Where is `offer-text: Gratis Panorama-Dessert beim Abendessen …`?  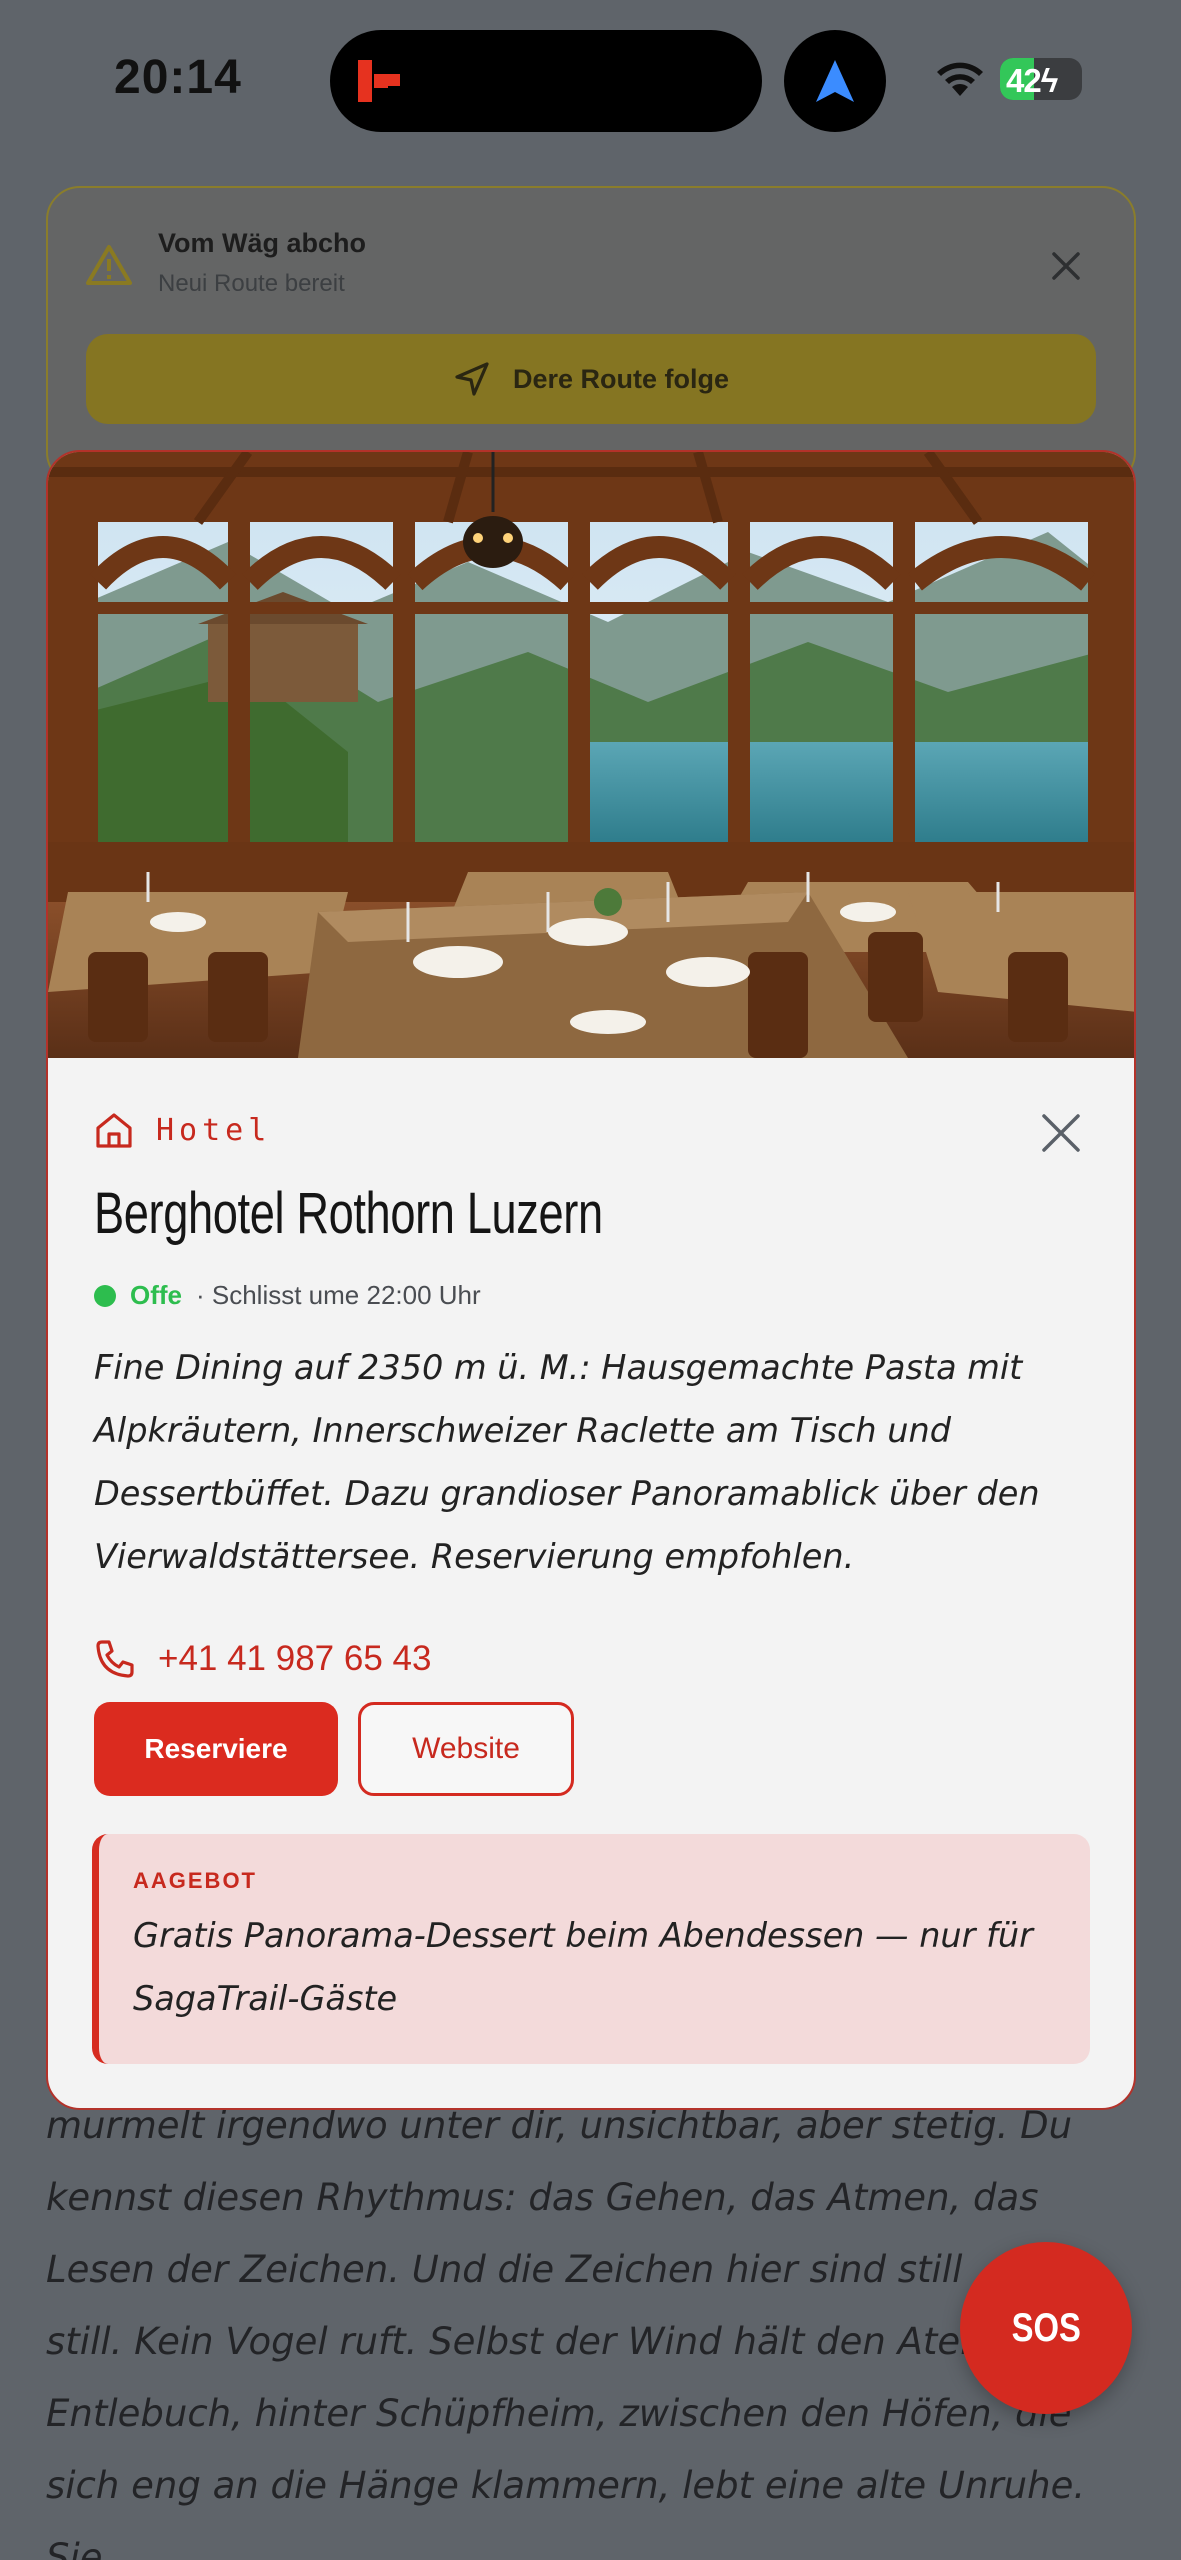
offer-text: Gratis Panorama-Dessert beim Abendessen … is located at coordinates (583, 1967).